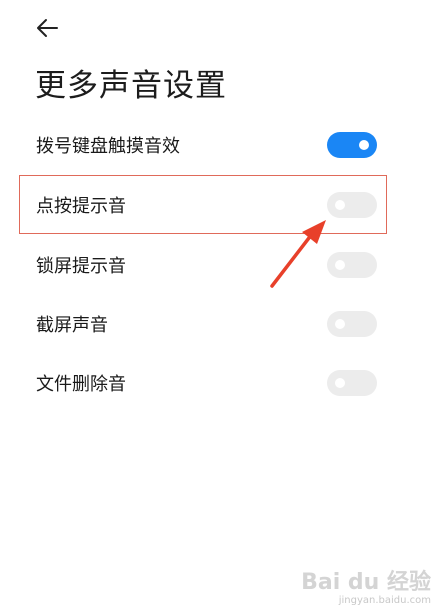  I want to click on setting-label: 拨号键盘触摸音效, so click(108, 146).